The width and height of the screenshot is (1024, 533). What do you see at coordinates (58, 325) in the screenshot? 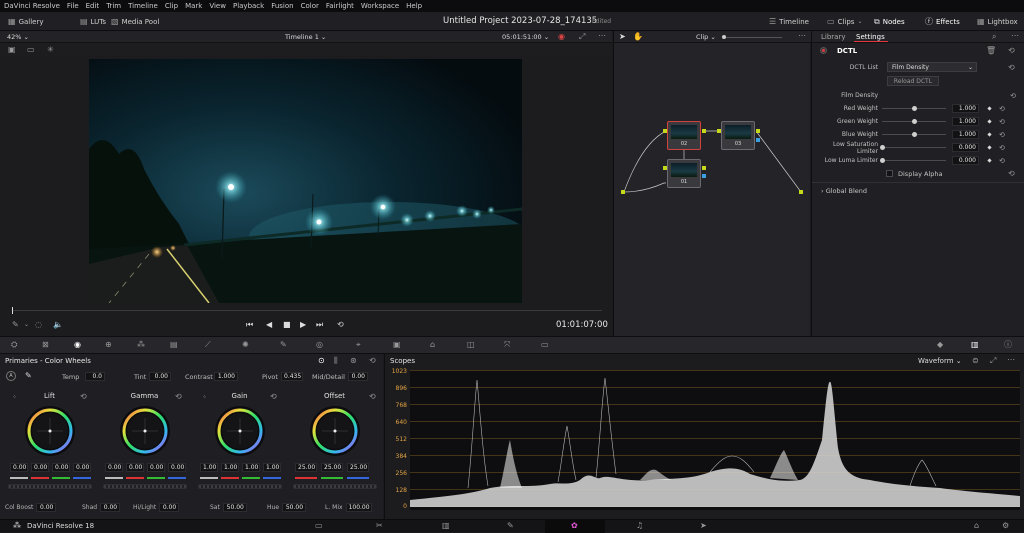
I see `audio-icon: 🔈` at bounding box center [58, 325].